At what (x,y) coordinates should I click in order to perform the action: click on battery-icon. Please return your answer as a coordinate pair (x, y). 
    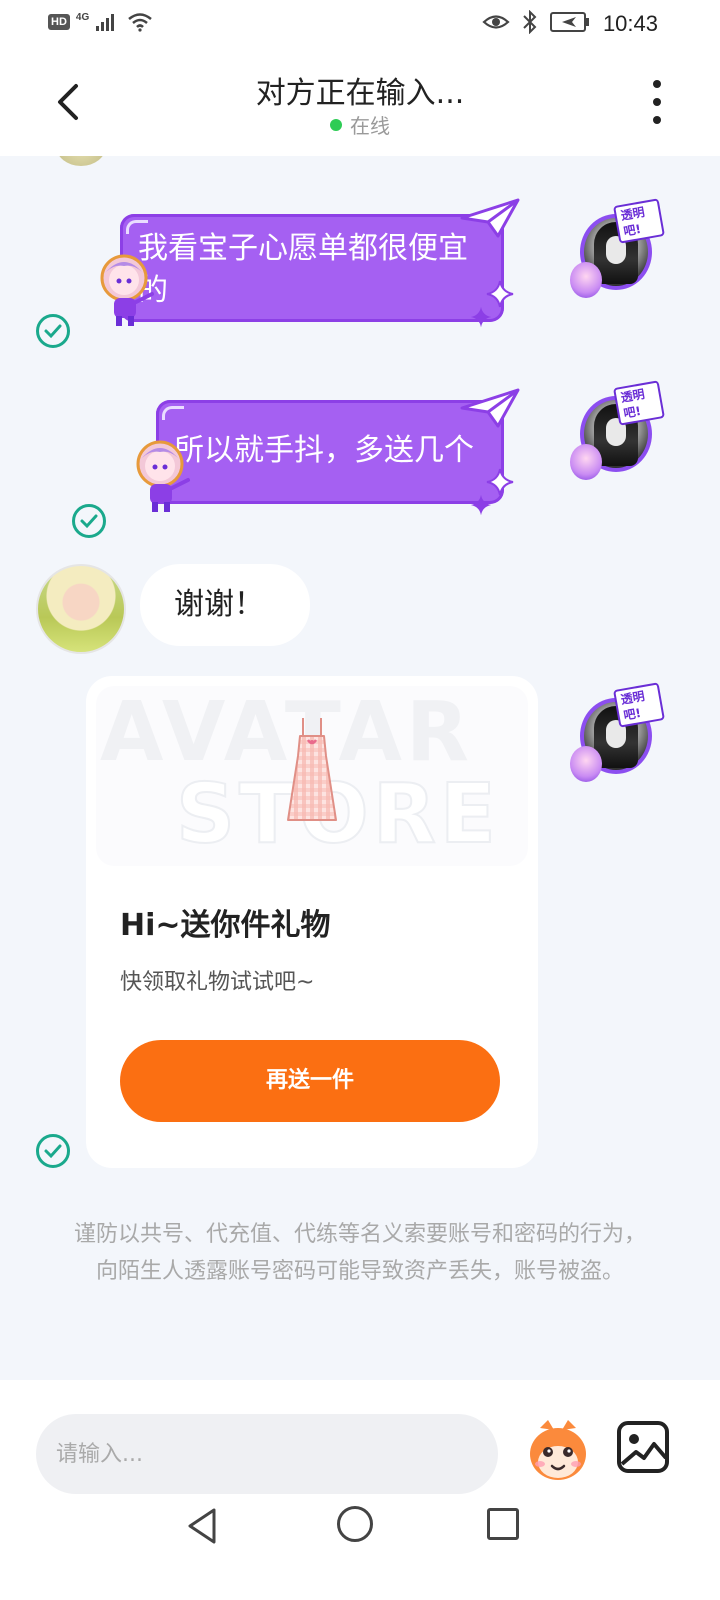
    Looking at the image, I should click on (569, 22).